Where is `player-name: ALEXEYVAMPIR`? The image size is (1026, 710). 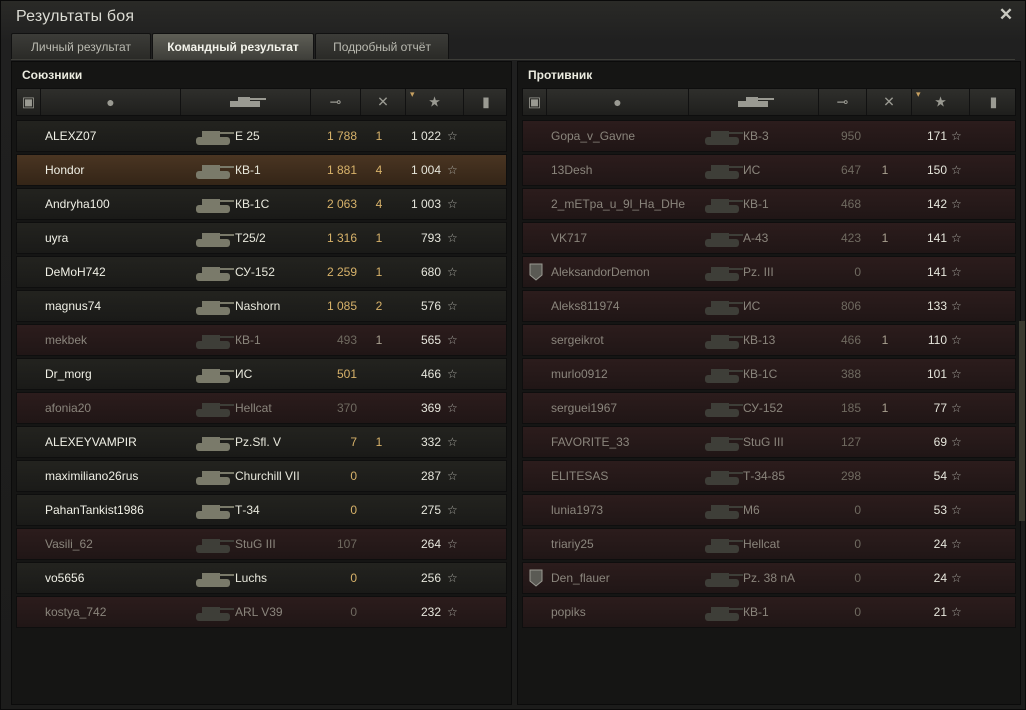 player-name: ALEXEYVAMPIR is located at coordinates (91, 442).